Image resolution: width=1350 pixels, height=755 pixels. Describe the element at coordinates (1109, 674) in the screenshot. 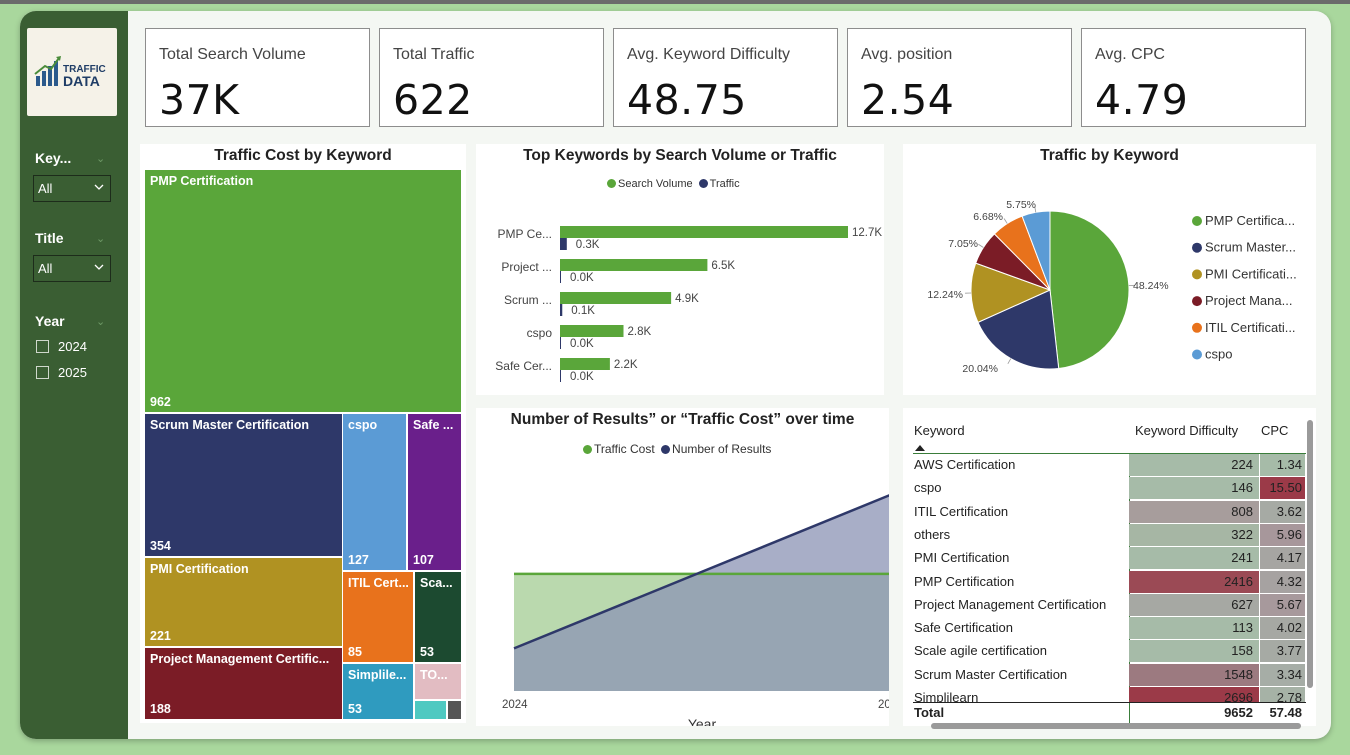

I see `table-row: Scrum Master Certification 1548 3.34` at that location.